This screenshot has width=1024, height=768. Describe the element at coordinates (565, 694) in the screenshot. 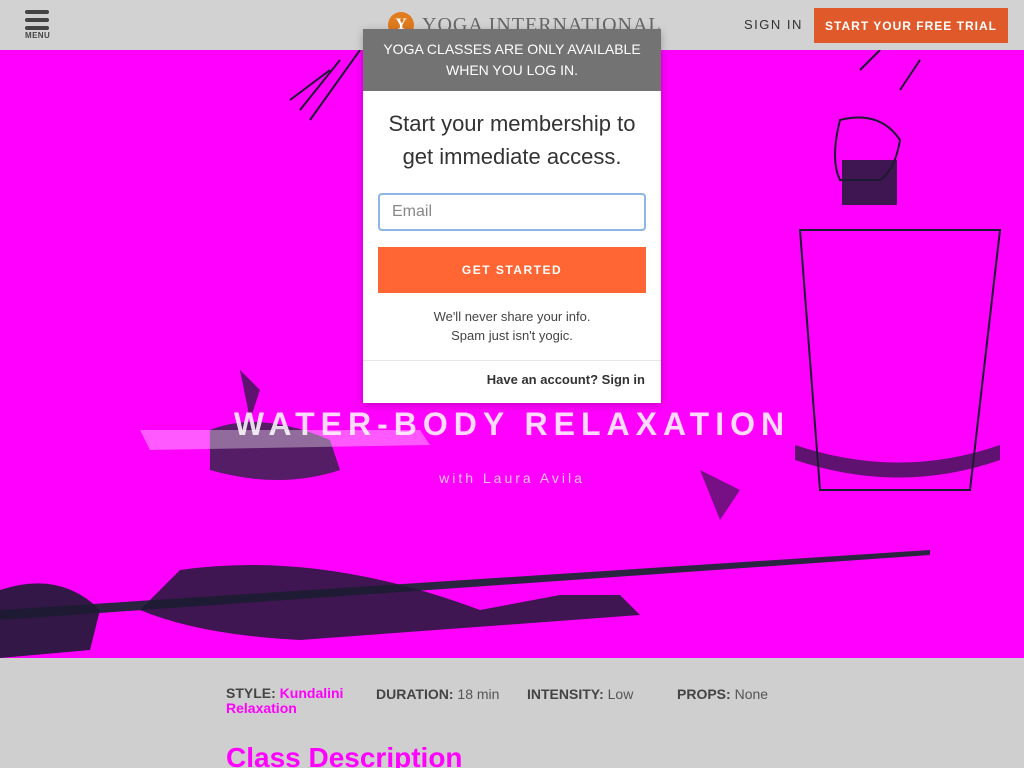

I see `intensity-label: INTENSITY:` at that location.